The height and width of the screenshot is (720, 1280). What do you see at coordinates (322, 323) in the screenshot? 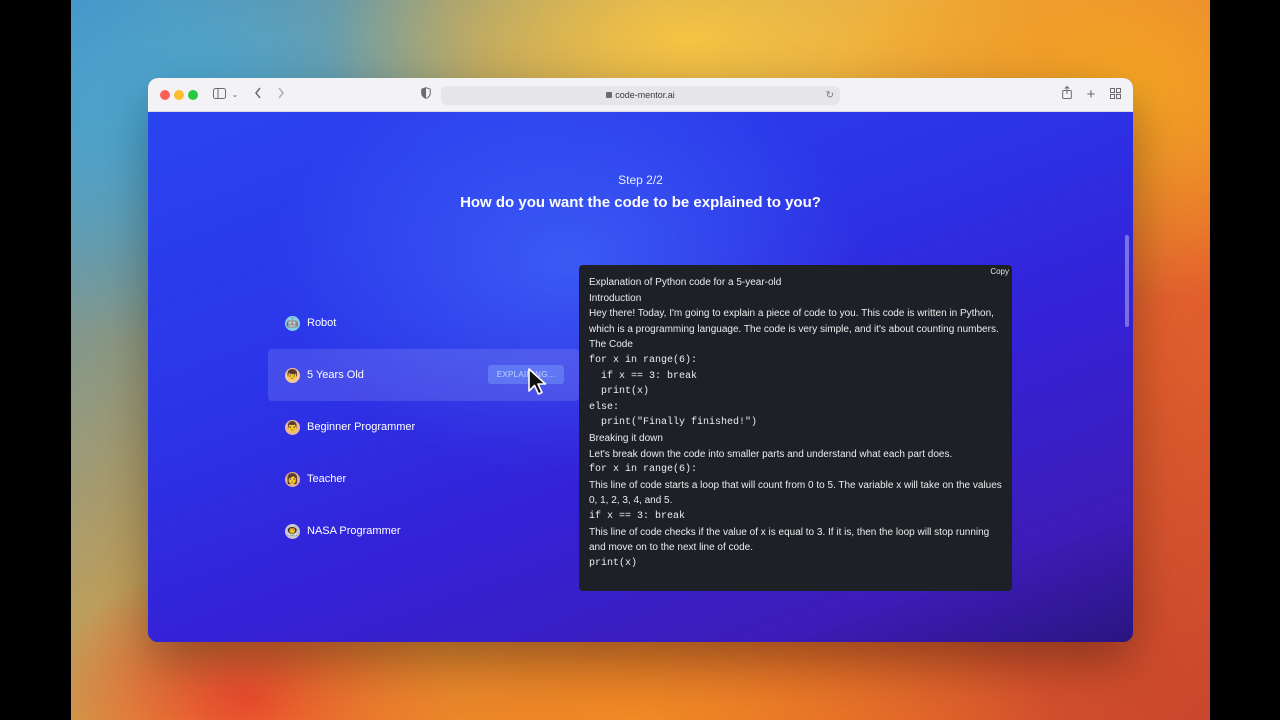
I see `option-label: Robot` at bounding box center [322, 323].